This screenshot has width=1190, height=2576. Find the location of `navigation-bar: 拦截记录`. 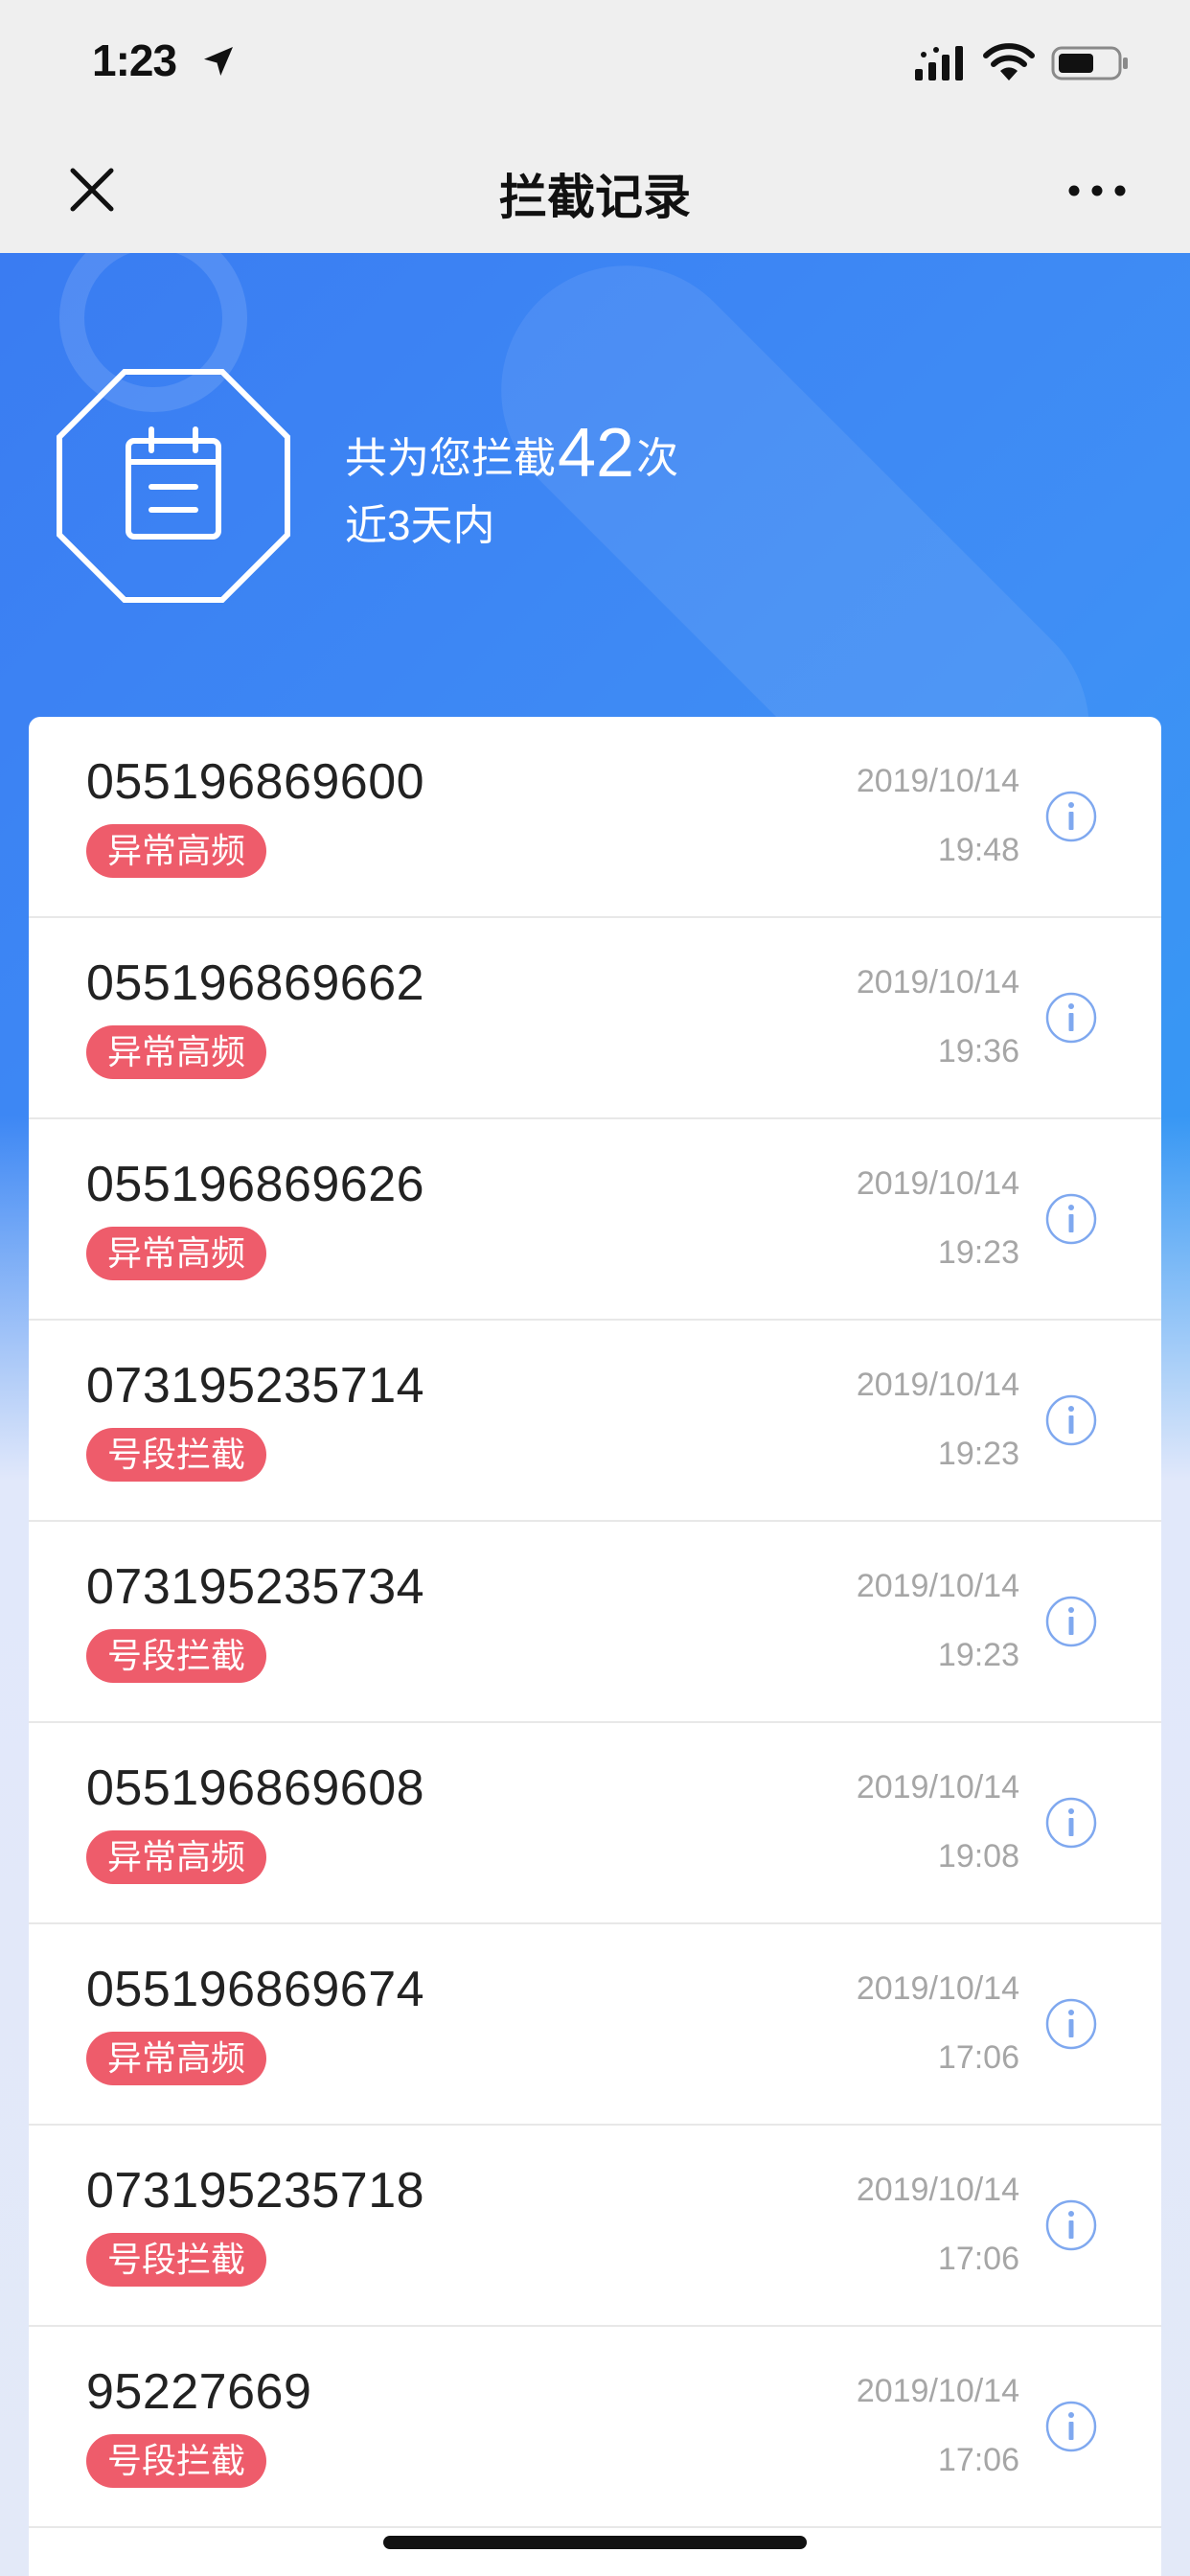

navigation-bar: 拦截记录 is located at coordinates (595, 189).